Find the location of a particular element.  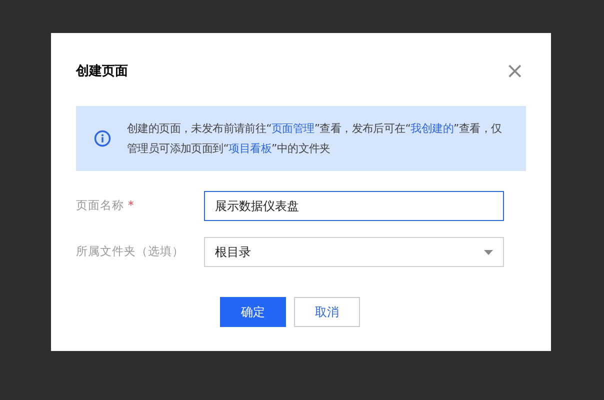

field-label: 页面名称 * is located at coordinates (105, 205).